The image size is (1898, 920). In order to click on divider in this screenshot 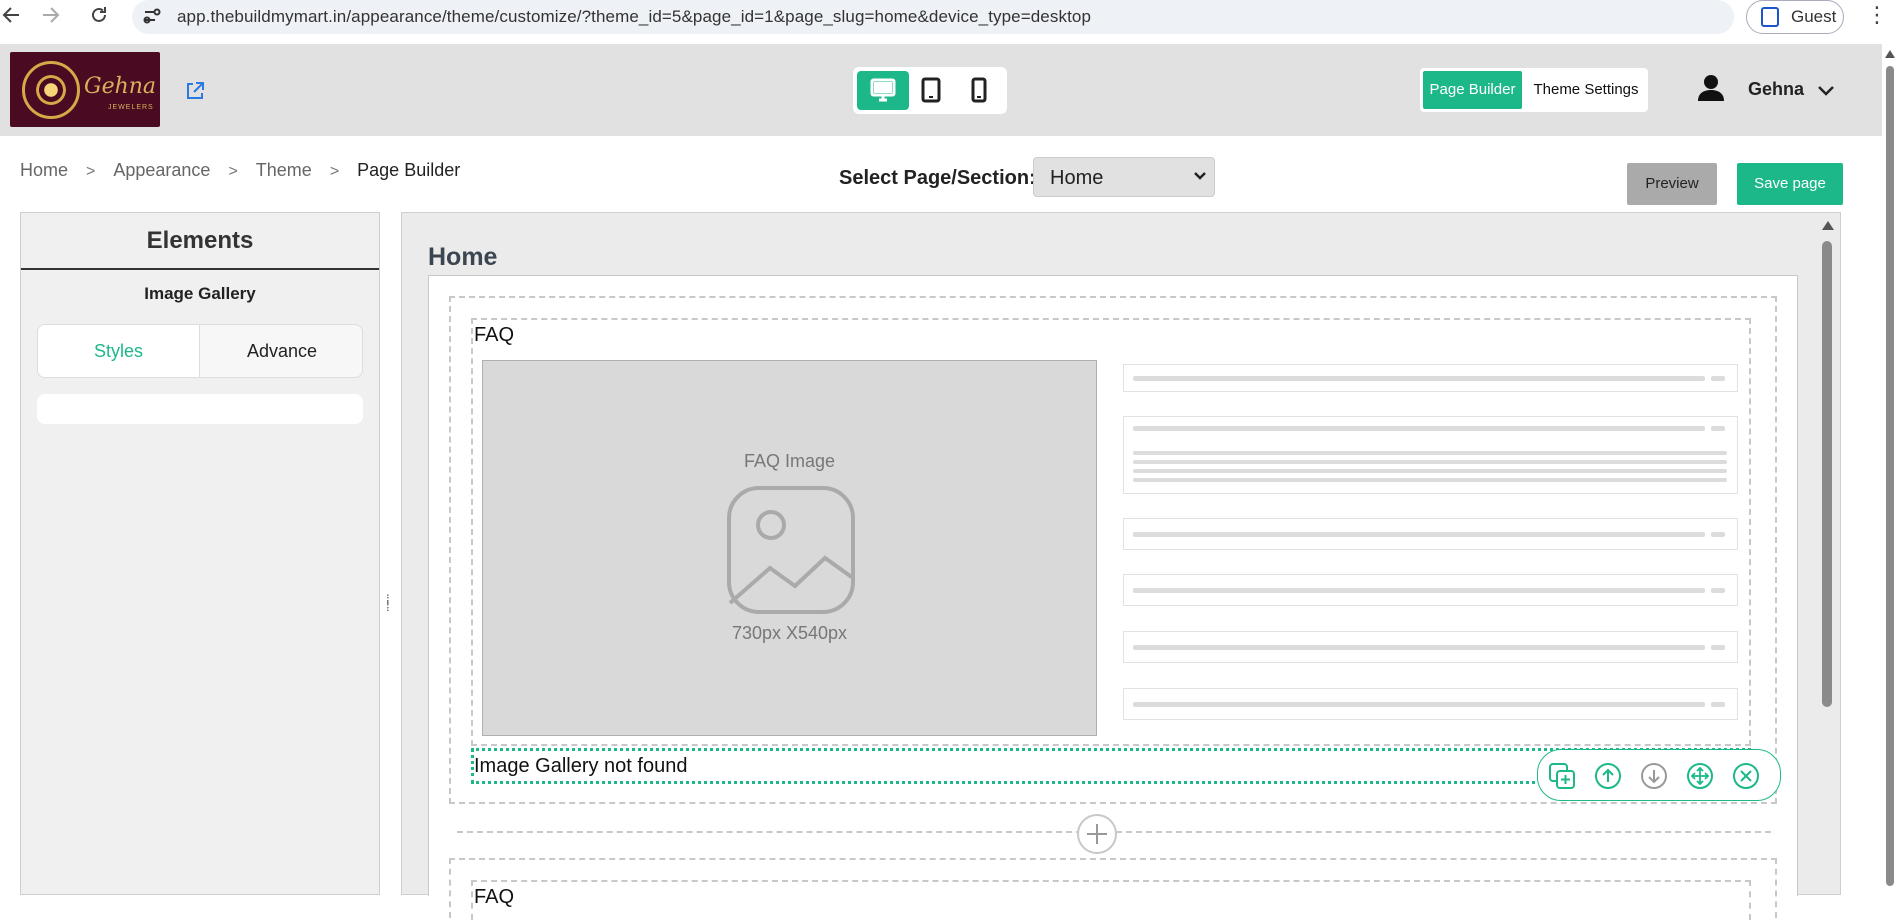, I will do `click(200, 269)`.